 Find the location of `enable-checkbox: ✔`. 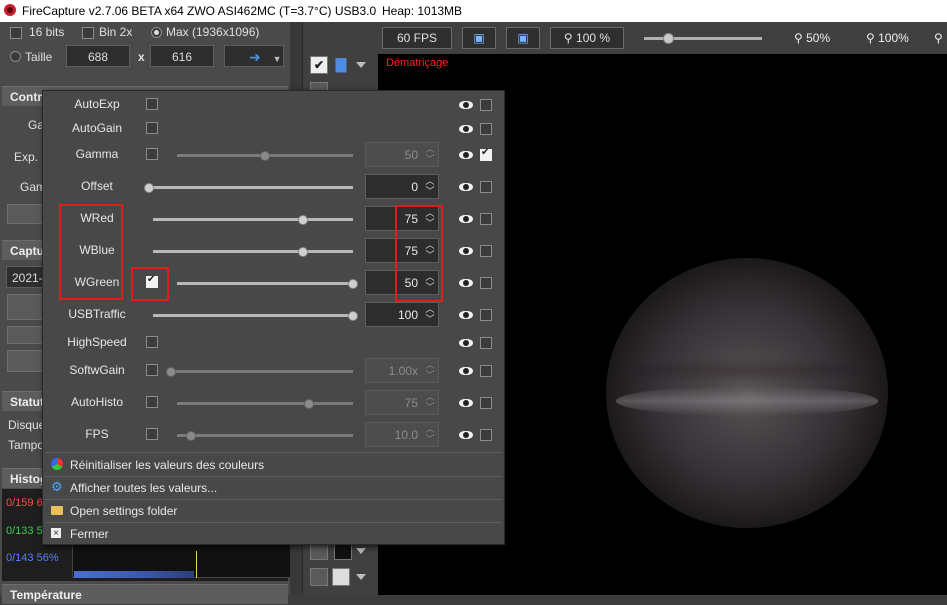

enable-checkbox: ✔ is located at coordinates (319, 65).